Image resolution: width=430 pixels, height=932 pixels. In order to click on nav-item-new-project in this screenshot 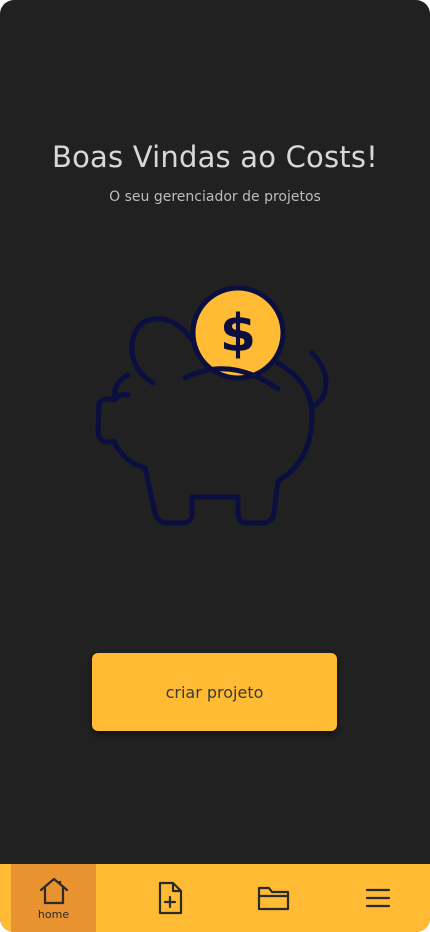, I will do `click(170, 898)`.